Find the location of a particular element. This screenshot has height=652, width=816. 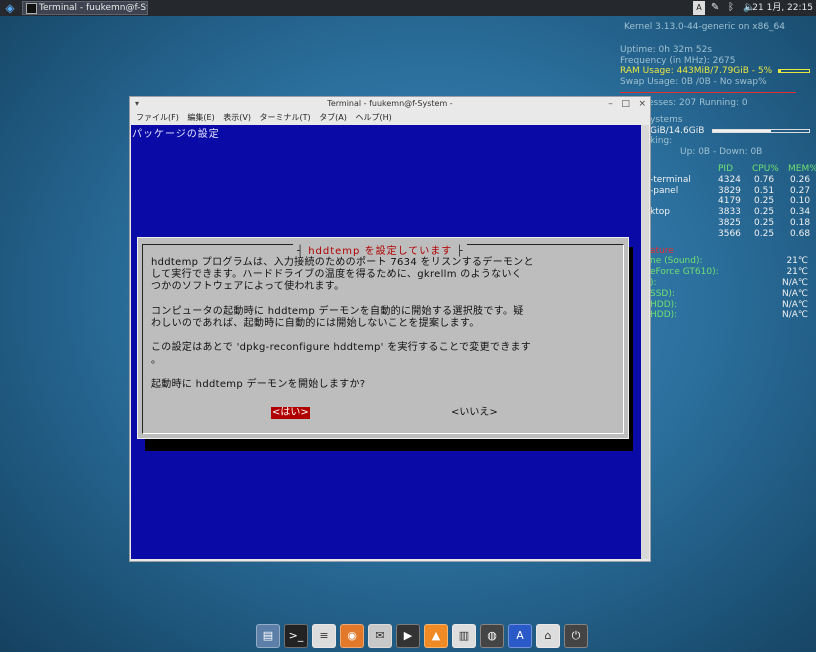

swap-usage: Swap Usage: 0B /0B - No swap% is located at coordinates (693, 82).